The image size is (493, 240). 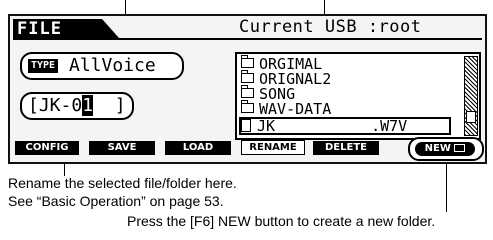 I want to click on screen-title: FILE, so click(x=39, y=29).